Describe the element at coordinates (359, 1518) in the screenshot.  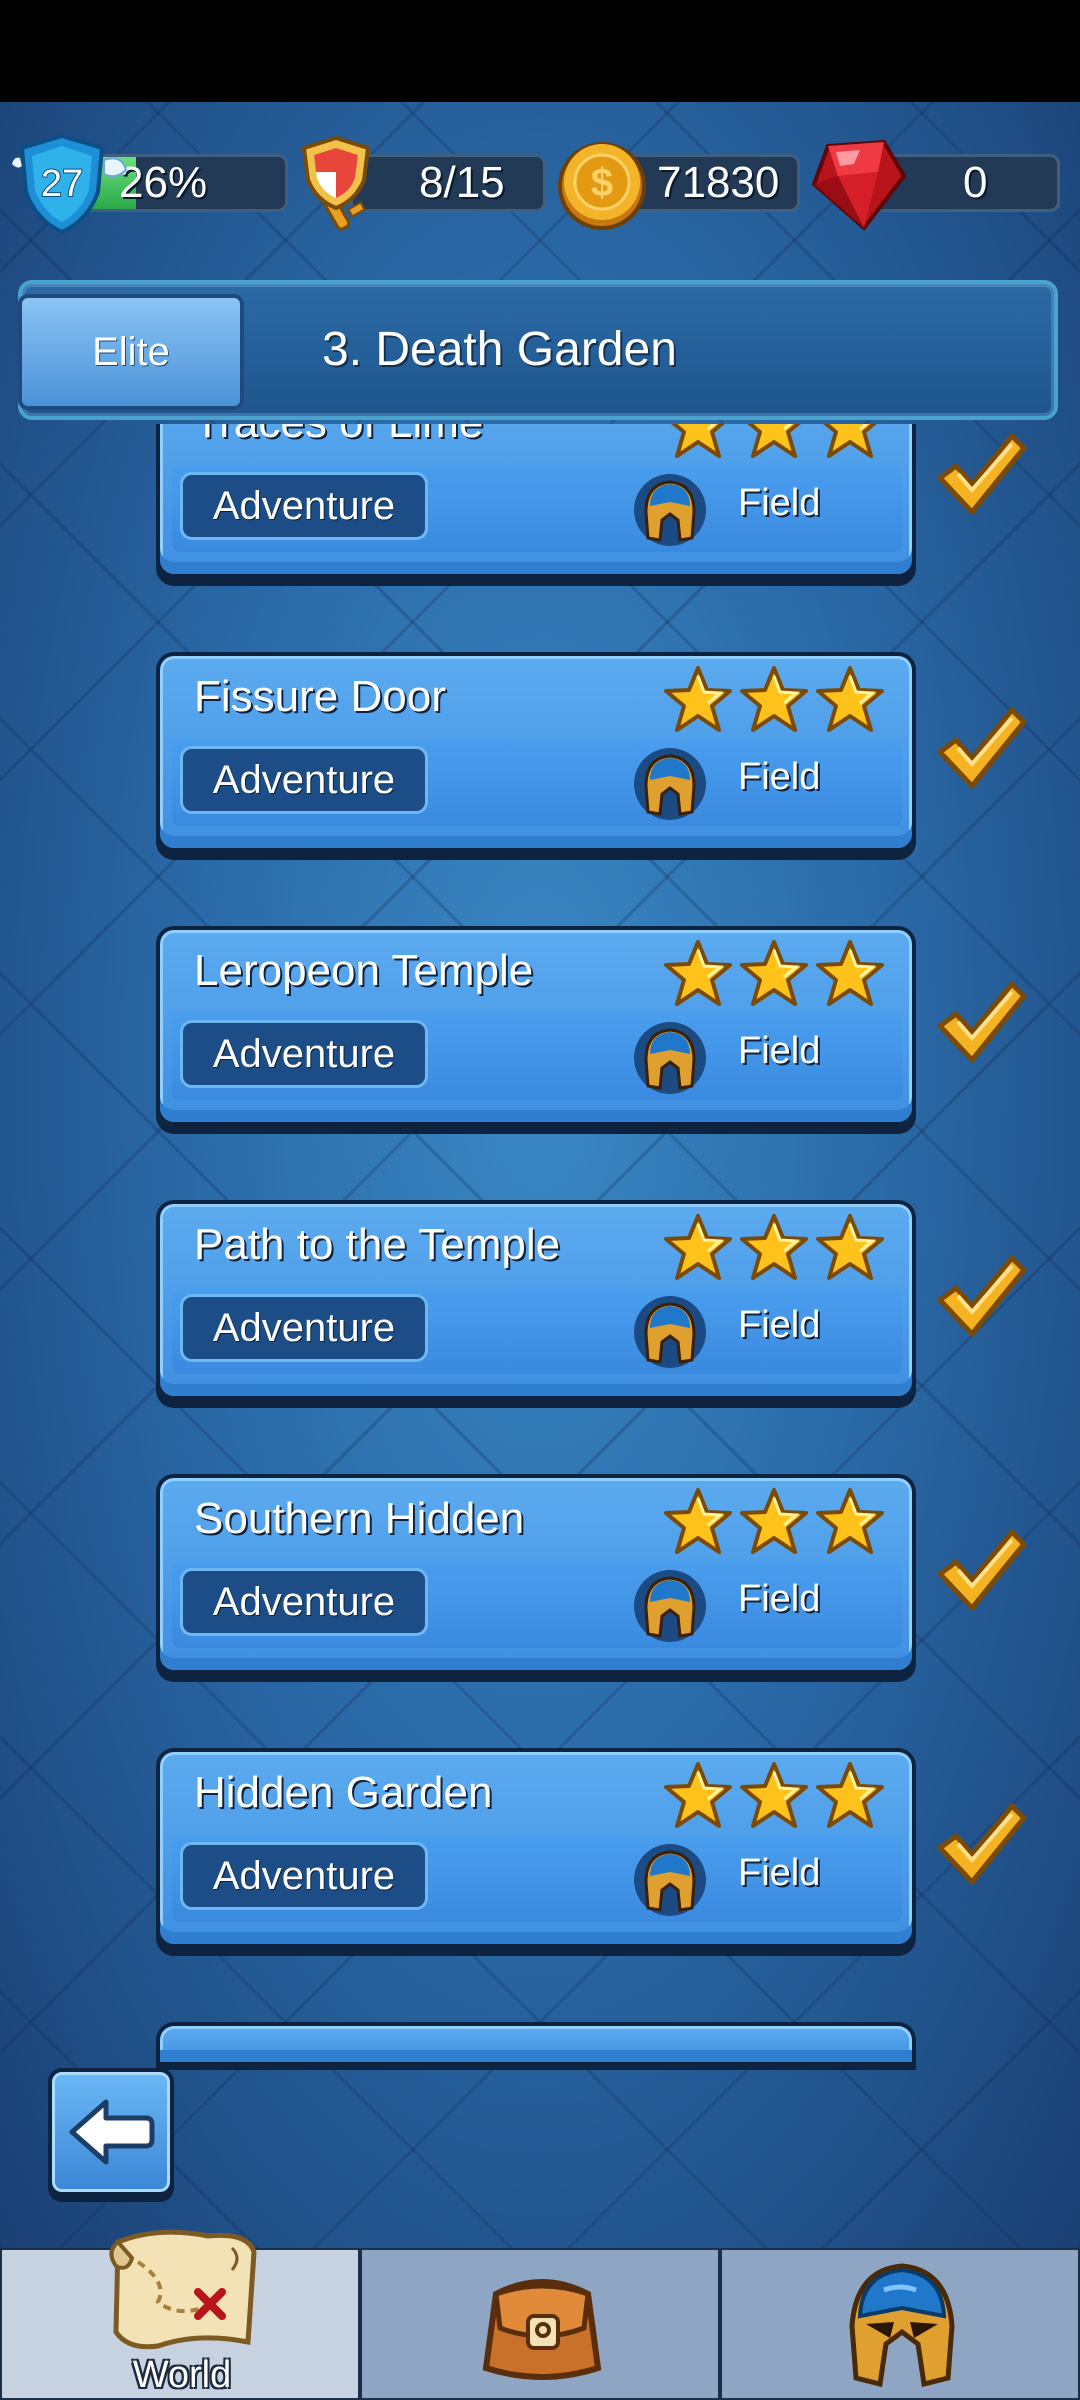
I see `level-title: Southern Hidden` at that location.